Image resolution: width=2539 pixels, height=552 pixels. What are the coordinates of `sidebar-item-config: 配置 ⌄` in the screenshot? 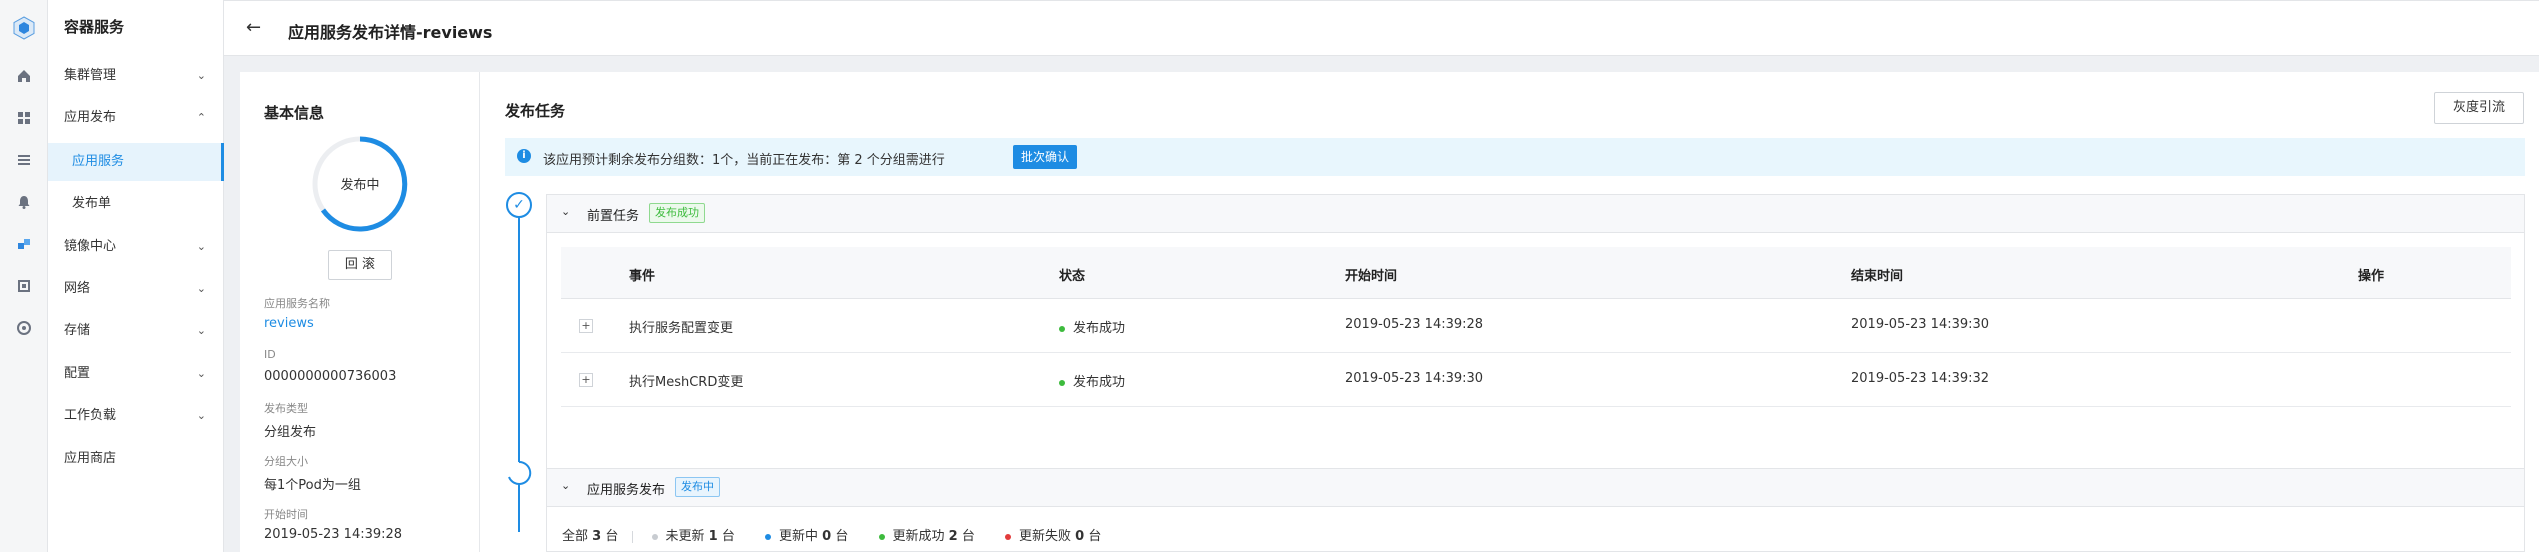 It's located at (136, 374).